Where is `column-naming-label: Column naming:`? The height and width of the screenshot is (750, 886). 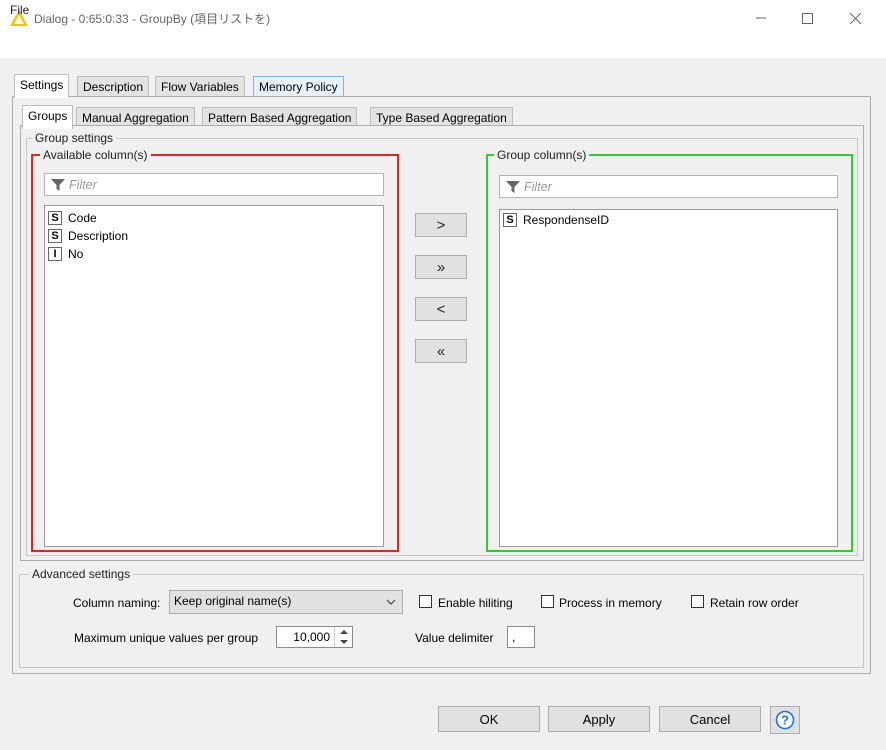 column-naming-label: Column naming: is located at coordinates (117, 603).